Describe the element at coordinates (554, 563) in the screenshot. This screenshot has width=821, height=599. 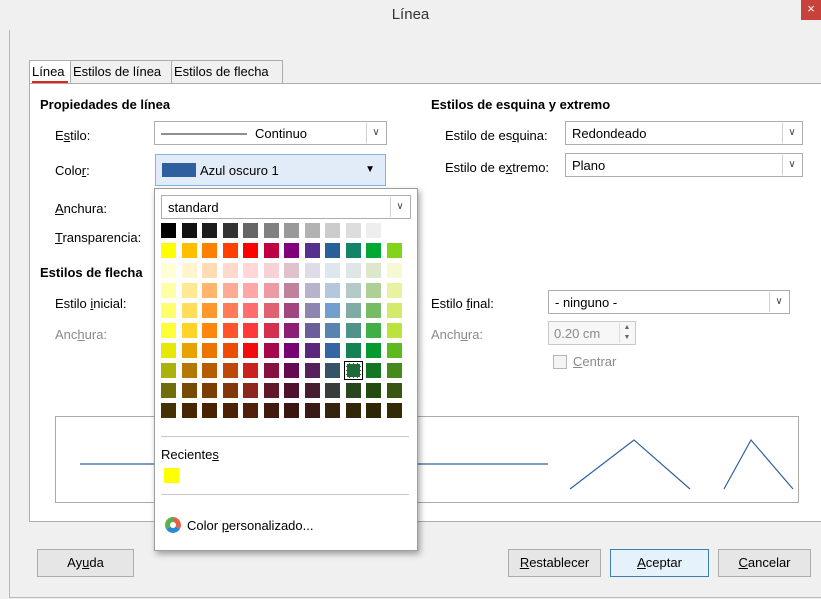
I see `reset-button: Restablecer` at that location.